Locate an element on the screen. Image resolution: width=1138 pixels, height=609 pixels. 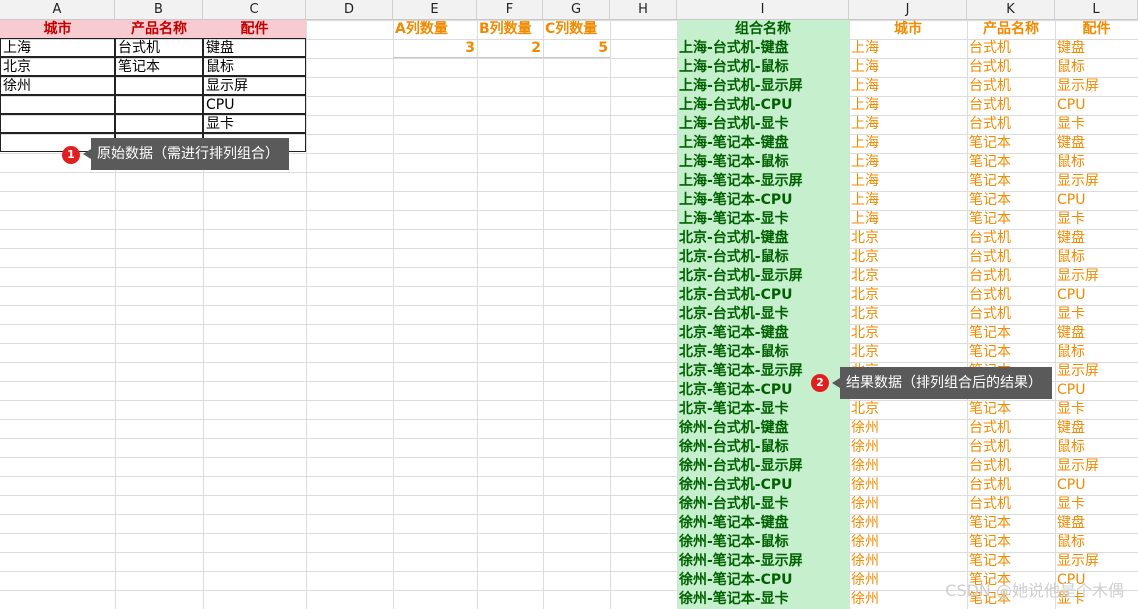
column-header-I: I is located at coordinates (763, 10).